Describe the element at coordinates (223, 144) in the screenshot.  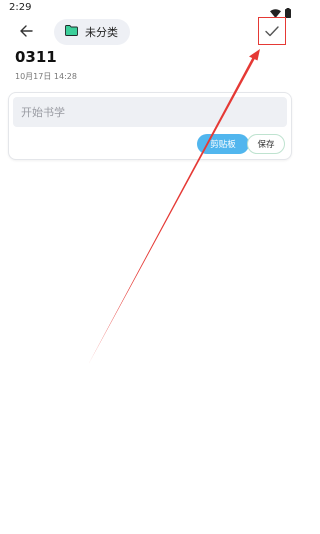
I see `clipboard-button: 剪贴板` at that location.